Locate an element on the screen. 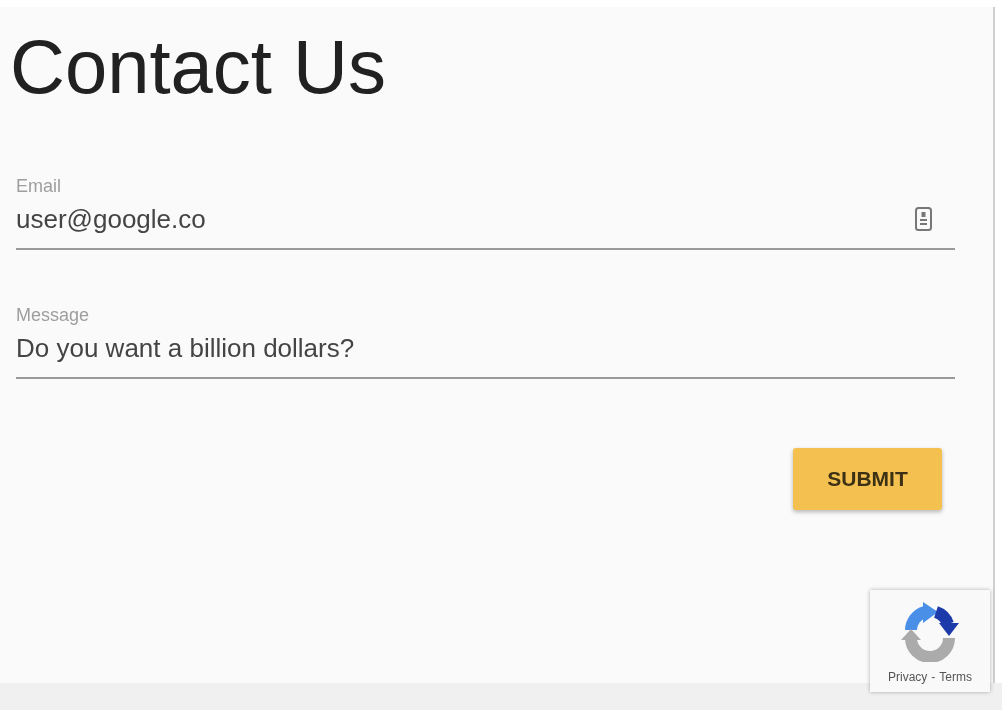 The height and width of the screenshot is (710, 1002). contact-card-icon is located at coordinates (923, 219).